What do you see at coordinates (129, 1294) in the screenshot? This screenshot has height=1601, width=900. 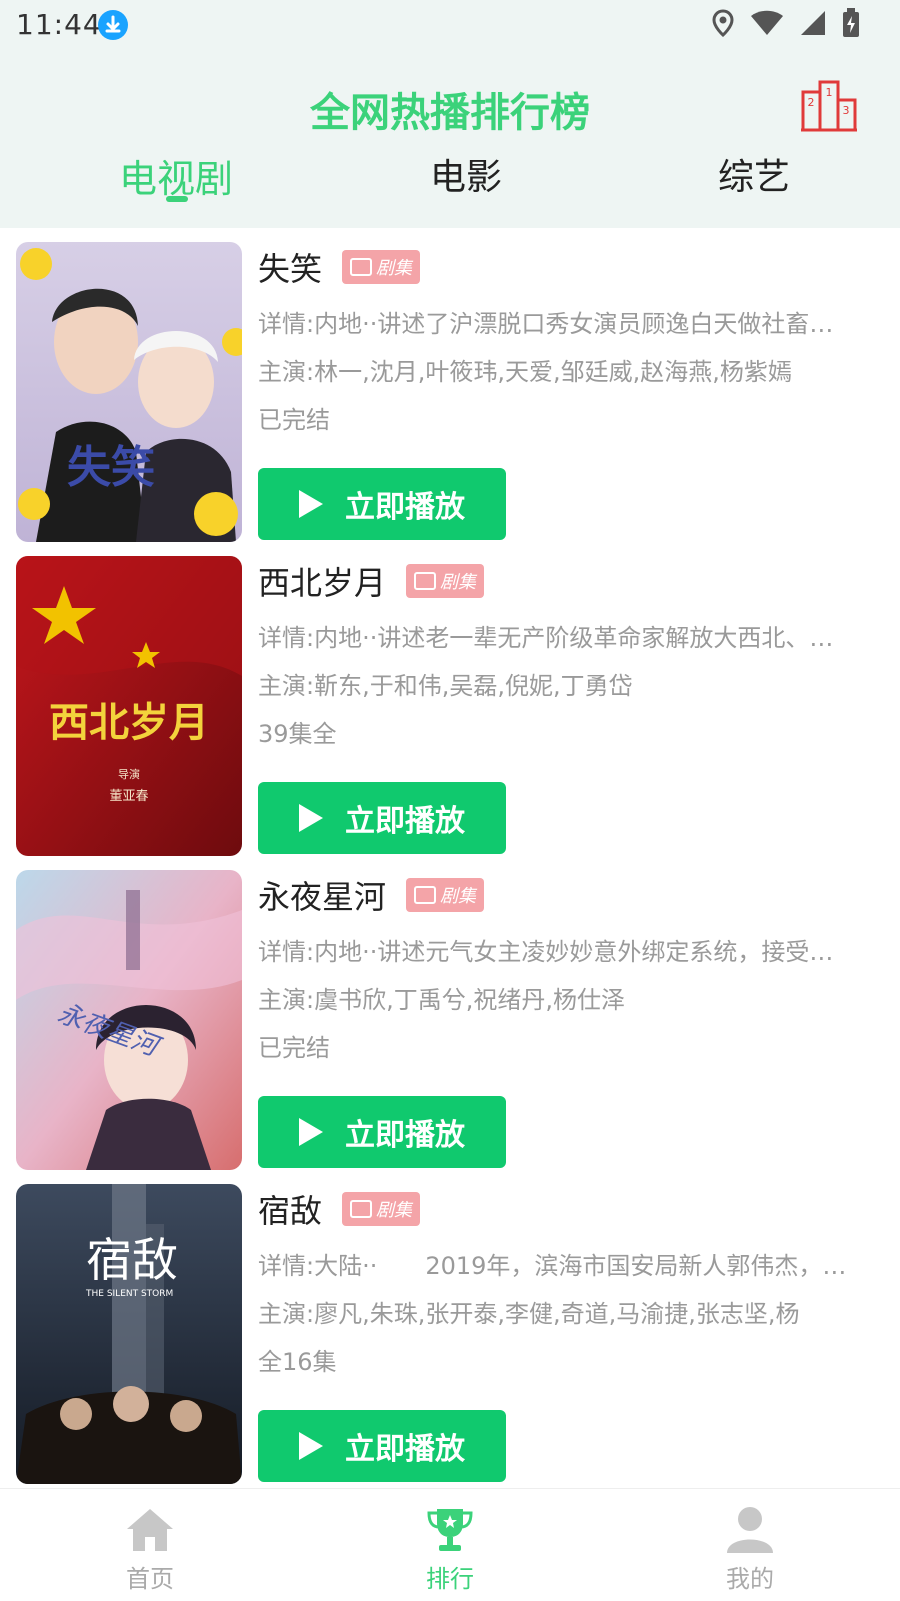 I see `poster-english-title: THE SILENT STORM` at bounding box center [129, 1294].